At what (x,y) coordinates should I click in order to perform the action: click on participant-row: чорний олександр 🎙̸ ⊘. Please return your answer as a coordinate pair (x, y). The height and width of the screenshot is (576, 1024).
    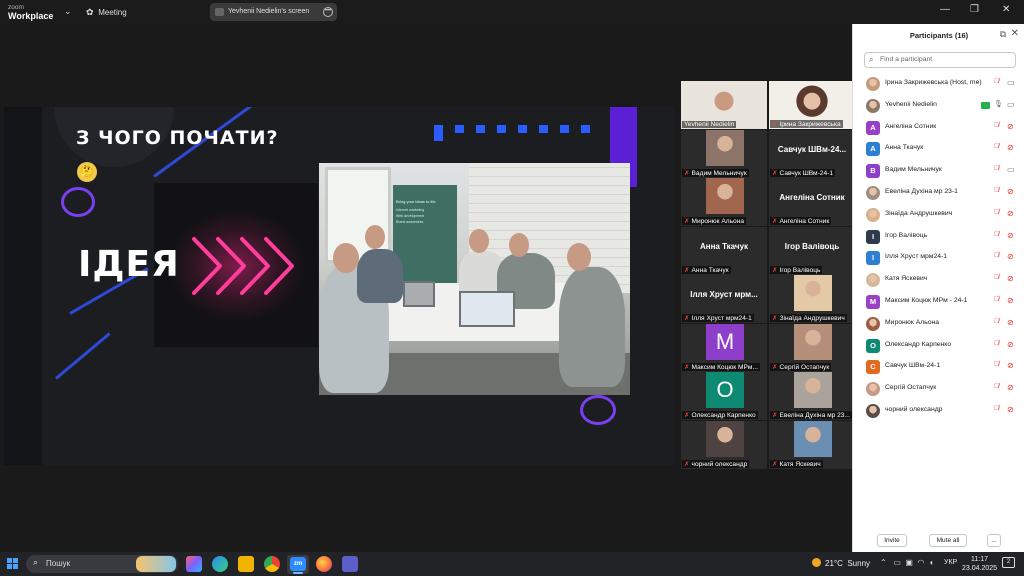
    Looking at the image, I should click on (938, 411).